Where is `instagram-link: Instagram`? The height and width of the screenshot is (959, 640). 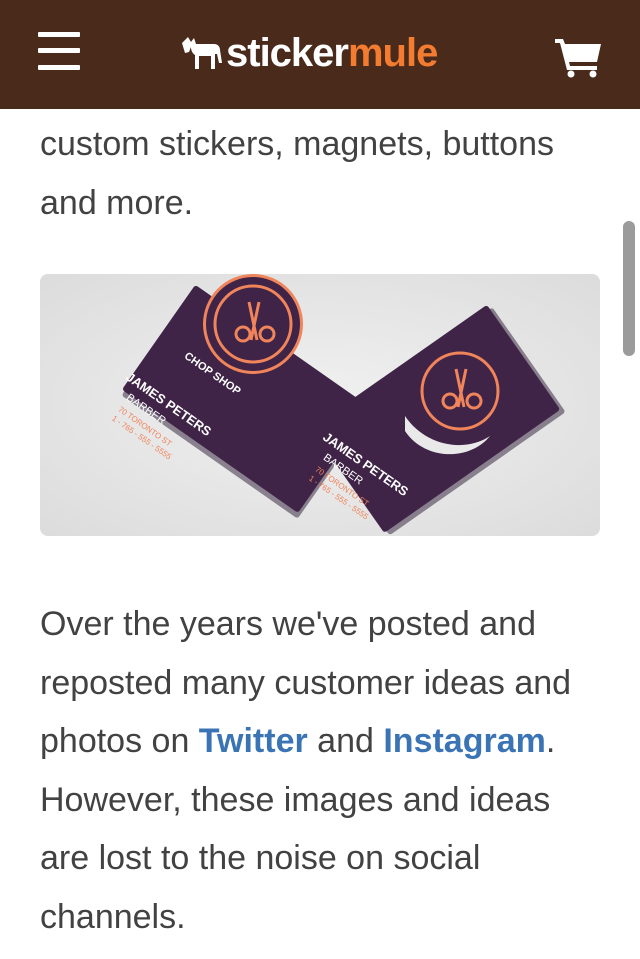 instagram-link: Instagram is located at coordinates (464, 741).